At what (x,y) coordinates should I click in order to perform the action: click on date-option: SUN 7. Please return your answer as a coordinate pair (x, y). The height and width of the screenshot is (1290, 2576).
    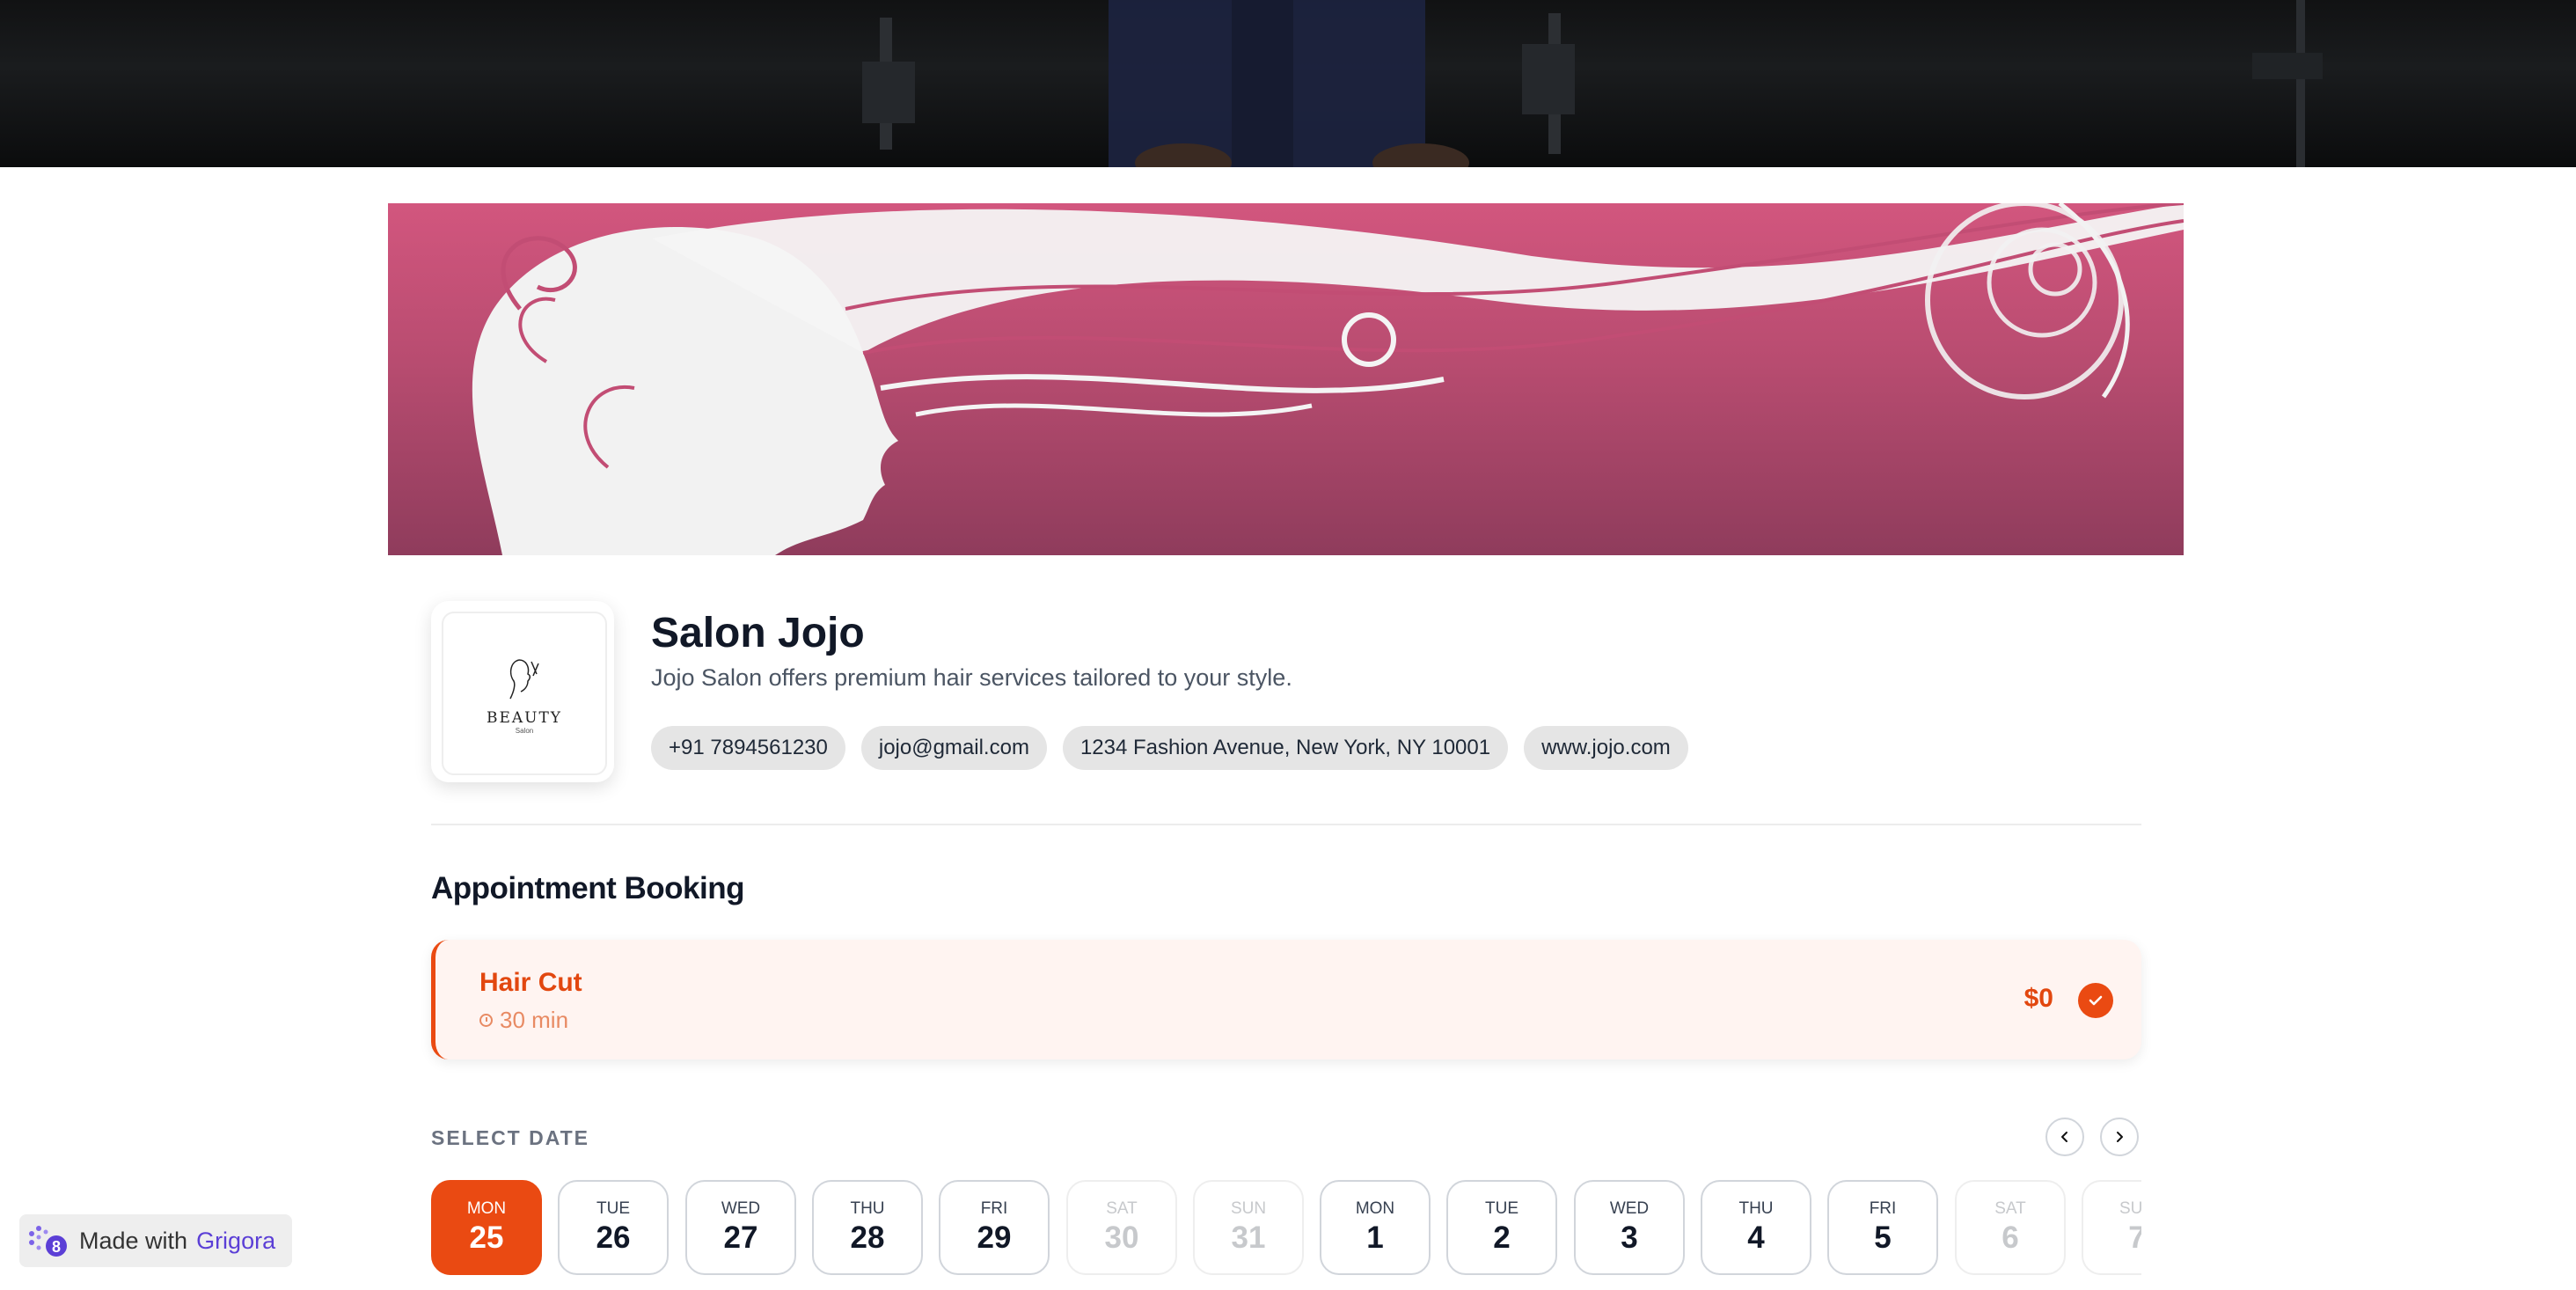
    Looking at the image, I should click on (2111, 1227).